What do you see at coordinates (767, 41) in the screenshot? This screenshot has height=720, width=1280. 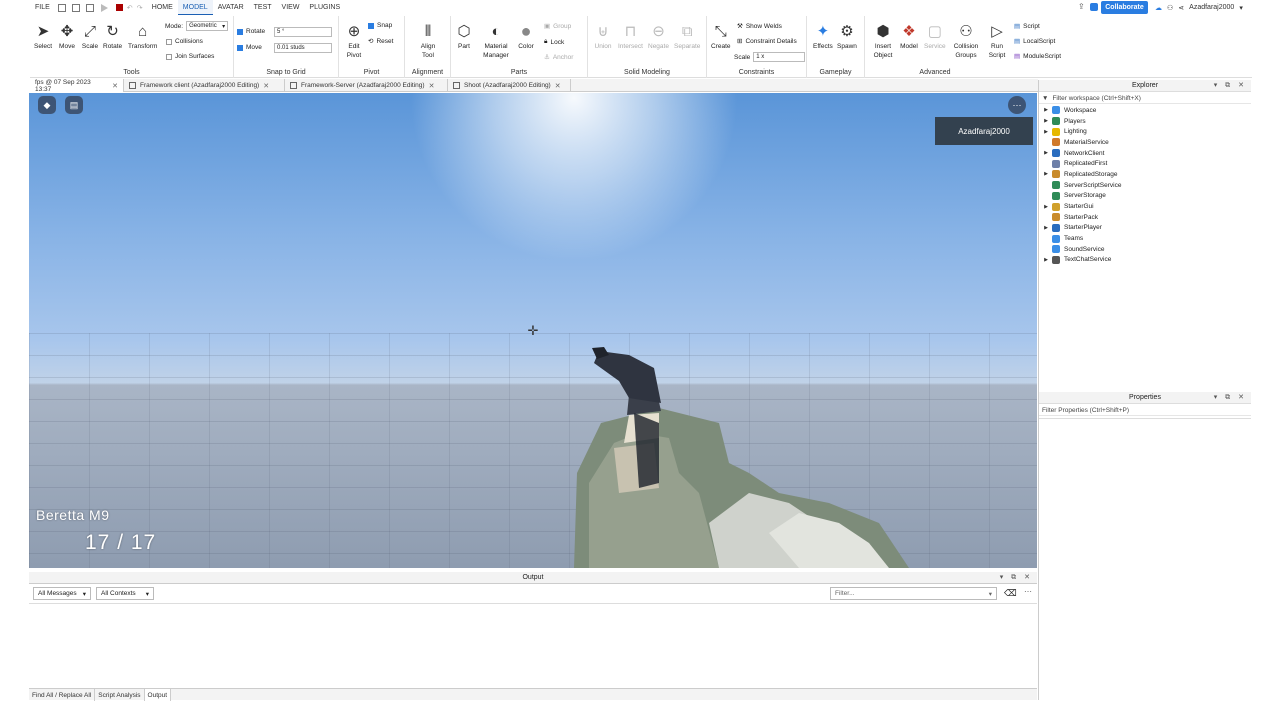 I see `constraint-details-button: ⊞ Constraint Details` at bounding box center [767, 41].